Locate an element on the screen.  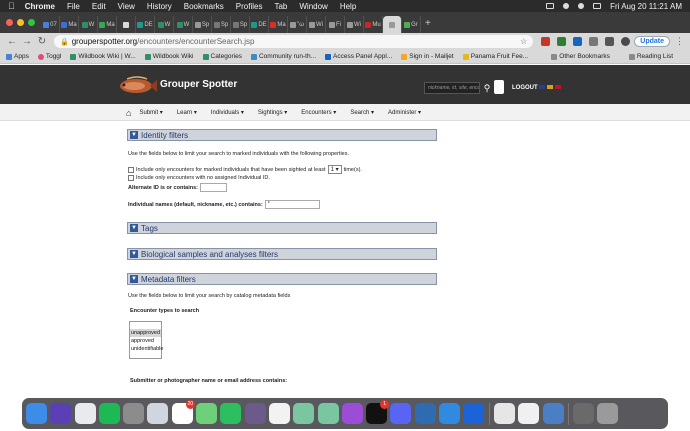
reading-list: Reading List is located at coordinates (650, 56).